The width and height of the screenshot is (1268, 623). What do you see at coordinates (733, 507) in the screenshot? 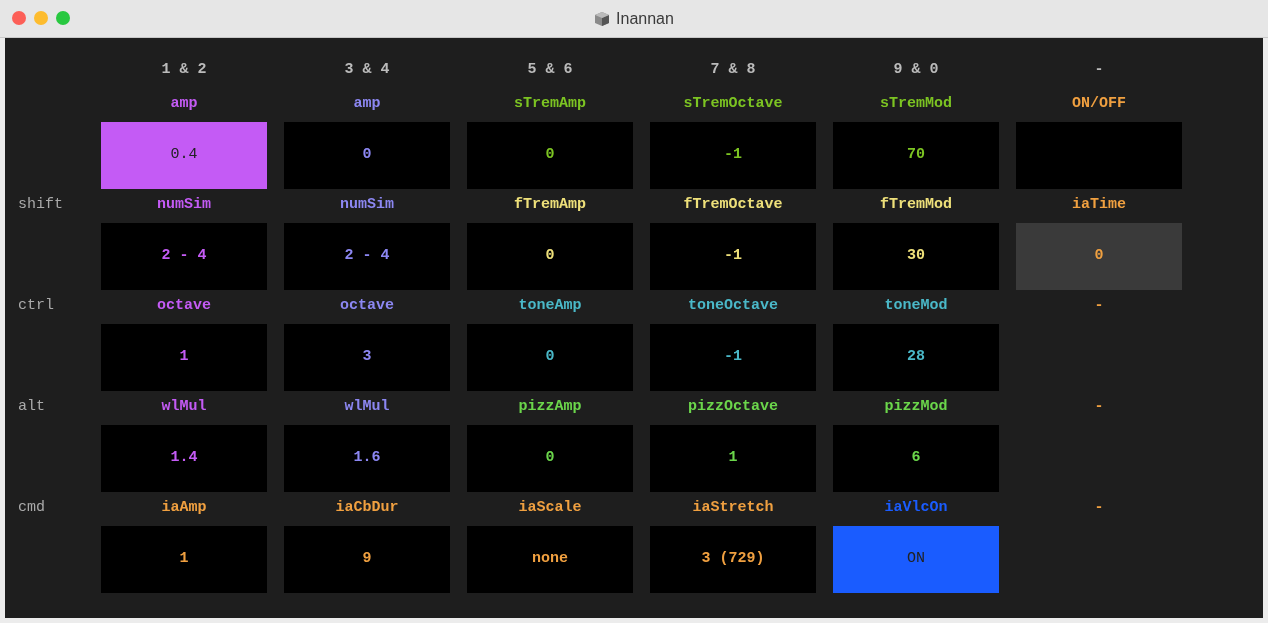
I see `parameter-label: iaStretch` at bounding box center [733, 507].